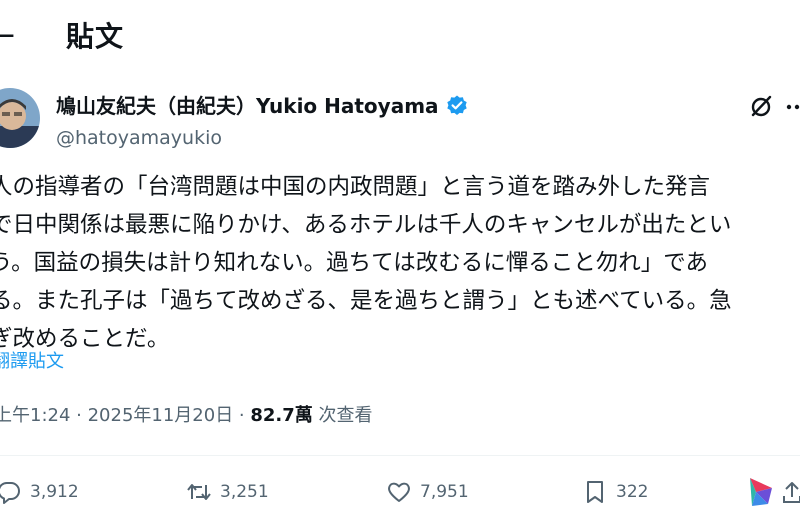 This screenshot has width=800, height=532. I want to click on reply-count: 3,912, so click(54, 492).